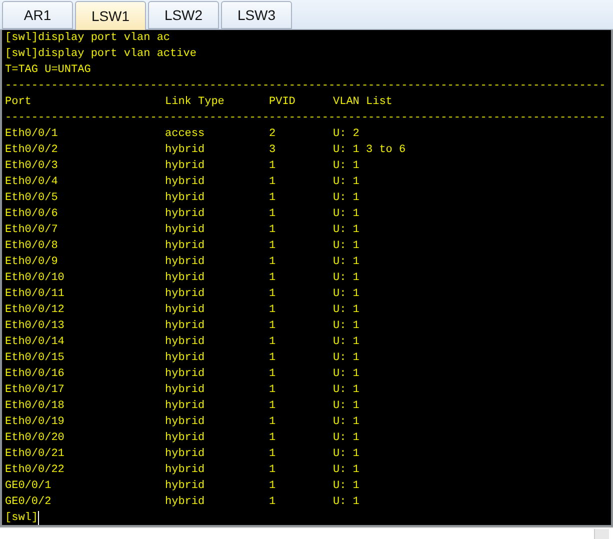 The height and width of the screenshot is (539, 613). I want to click on table-cell-text: Eth0/0/13, so click(34, 326).